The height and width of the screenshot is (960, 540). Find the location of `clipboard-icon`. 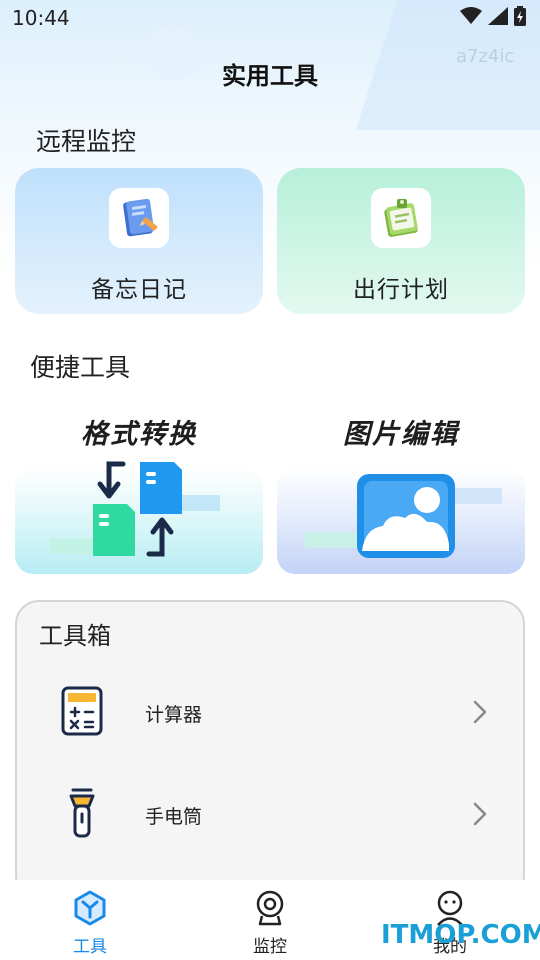

clipboard-icon is located at coordinates (401, 218).